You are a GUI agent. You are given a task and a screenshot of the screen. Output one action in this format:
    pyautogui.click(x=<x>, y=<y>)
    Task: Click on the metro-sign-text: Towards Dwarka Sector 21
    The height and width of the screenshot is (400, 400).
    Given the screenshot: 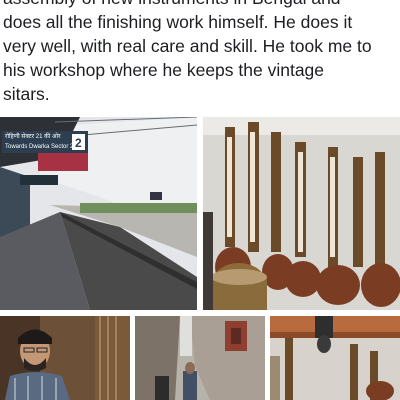 What is the action you would take?
    pyautogui.click(x=41, y=147)
    